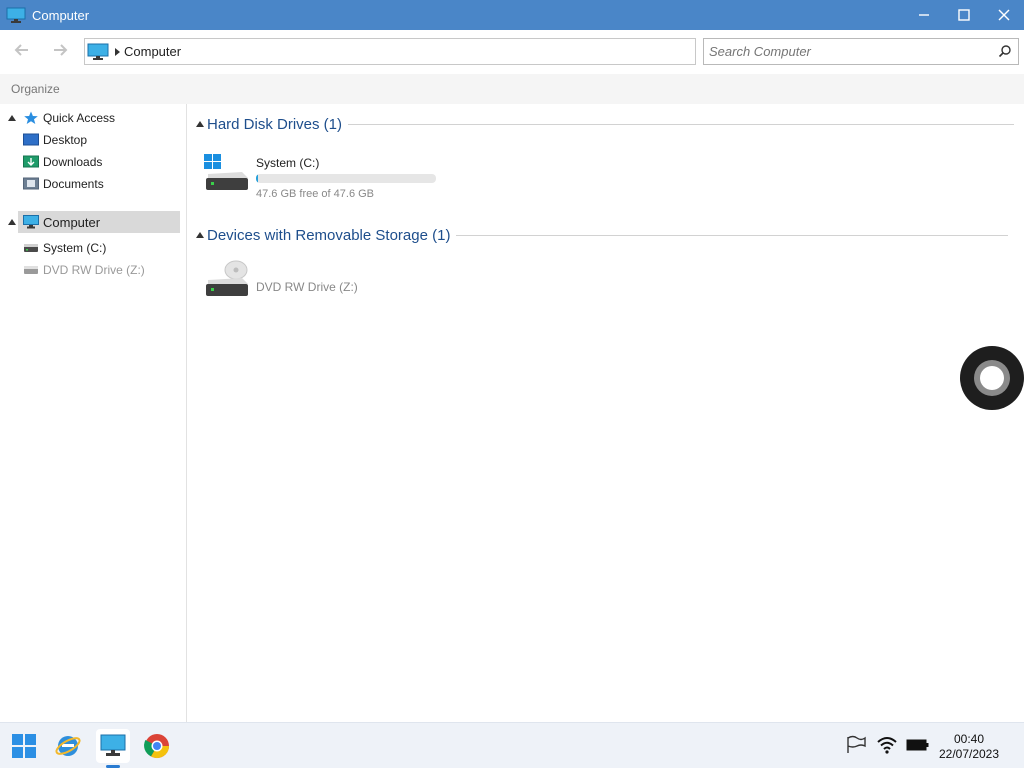 The width and height of the screenshot is (1024, 768). What do you see at coordinates (288, 163) in the screenshot?
I see `drive-name: System (C:)` at bounding box center [288, 163].